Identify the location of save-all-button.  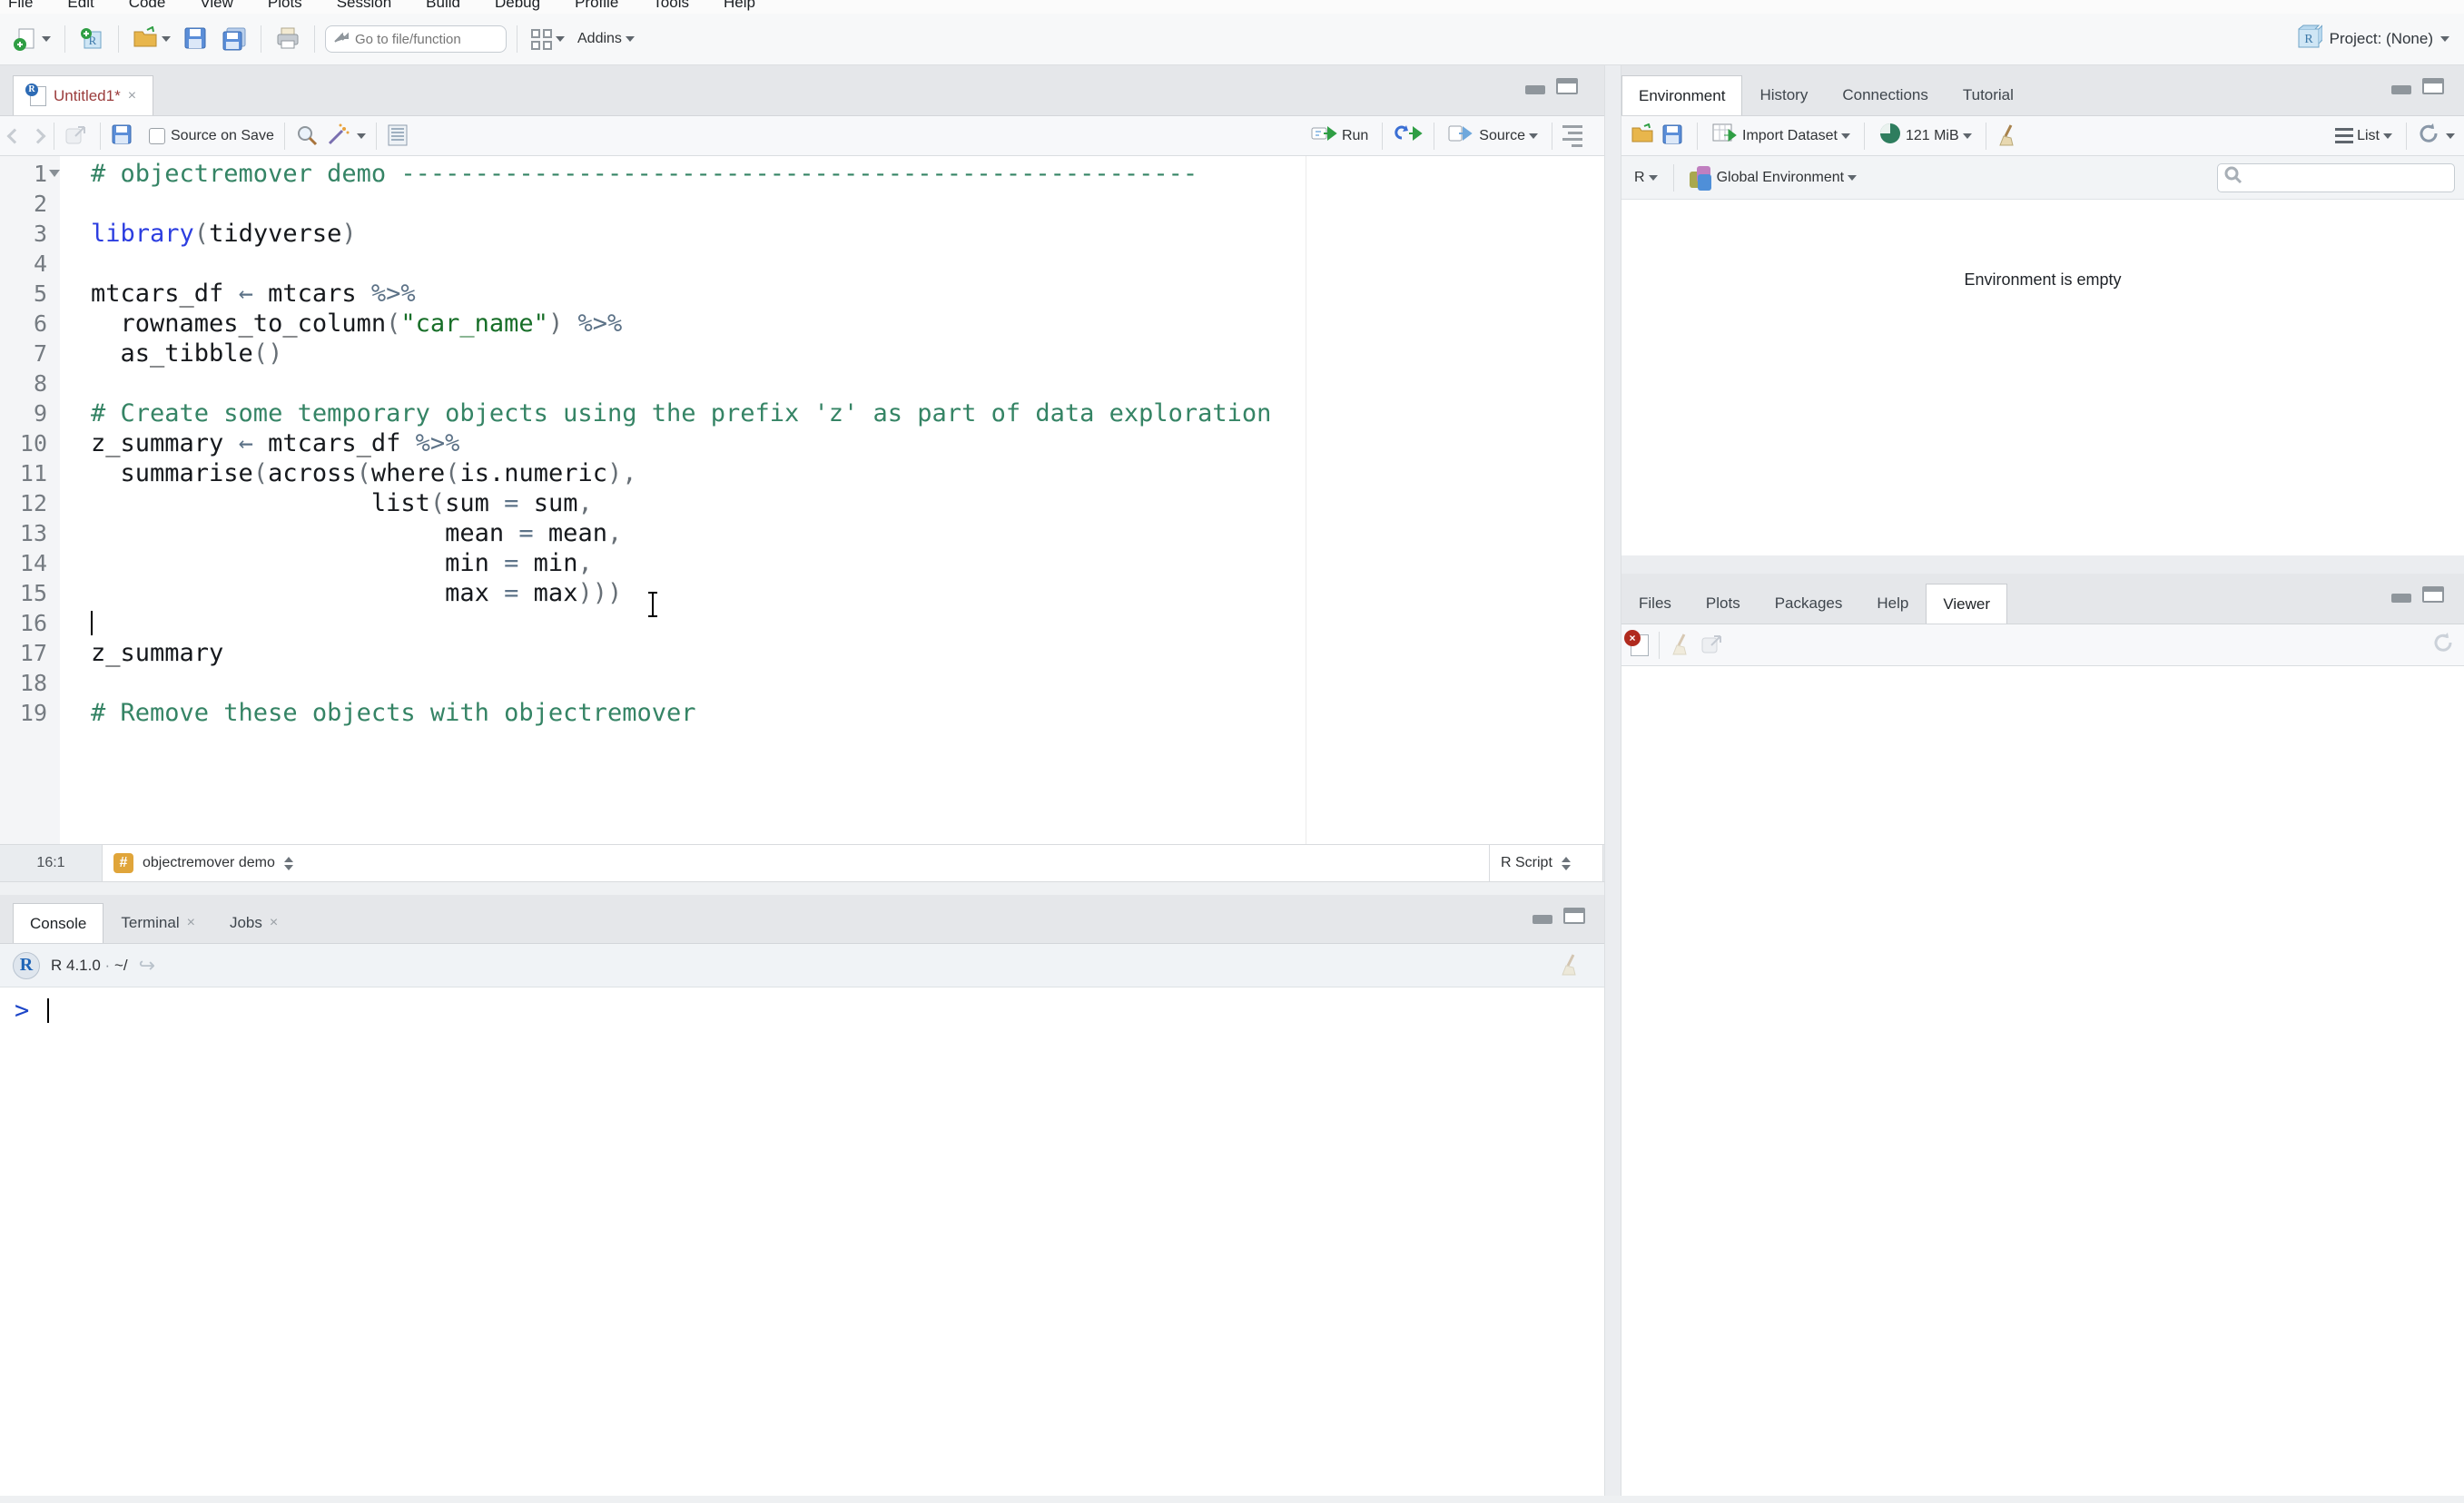
(234, 39).